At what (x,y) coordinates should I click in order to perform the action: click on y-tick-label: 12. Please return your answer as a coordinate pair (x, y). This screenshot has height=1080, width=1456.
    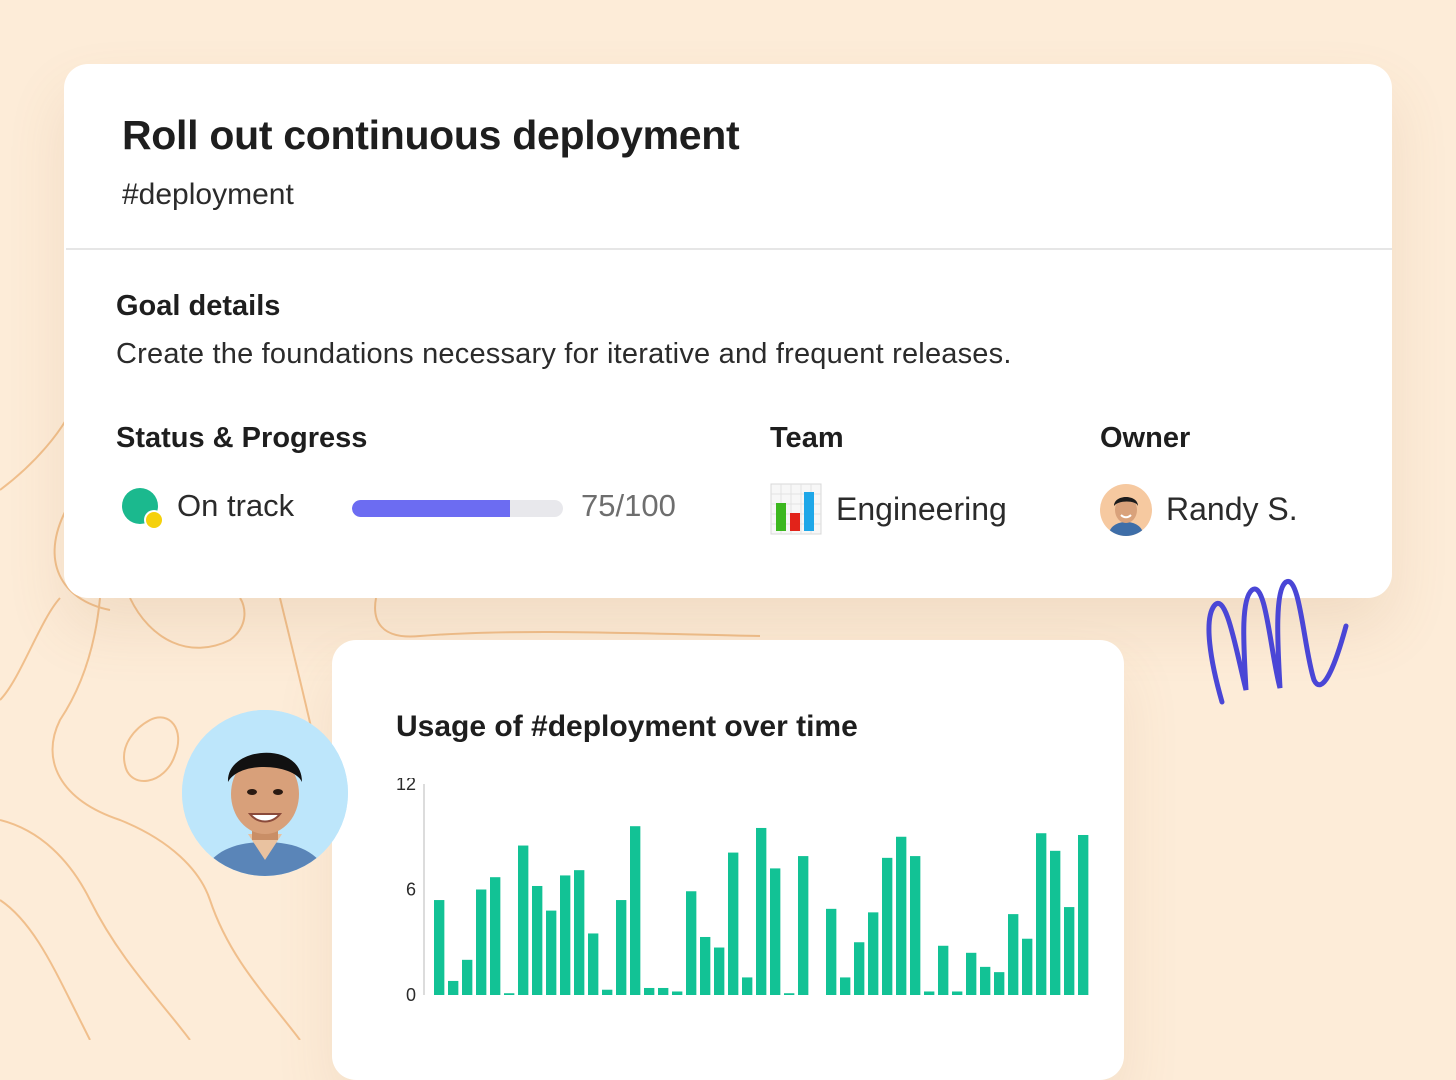
    Looking at the image, I should click on (406, 786).